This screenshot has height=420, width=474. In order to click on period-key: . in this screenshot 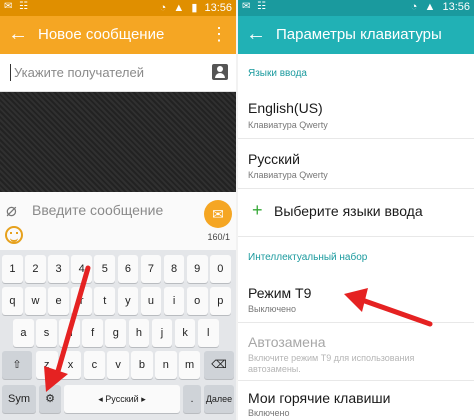, I will do `click(192, 399)`.